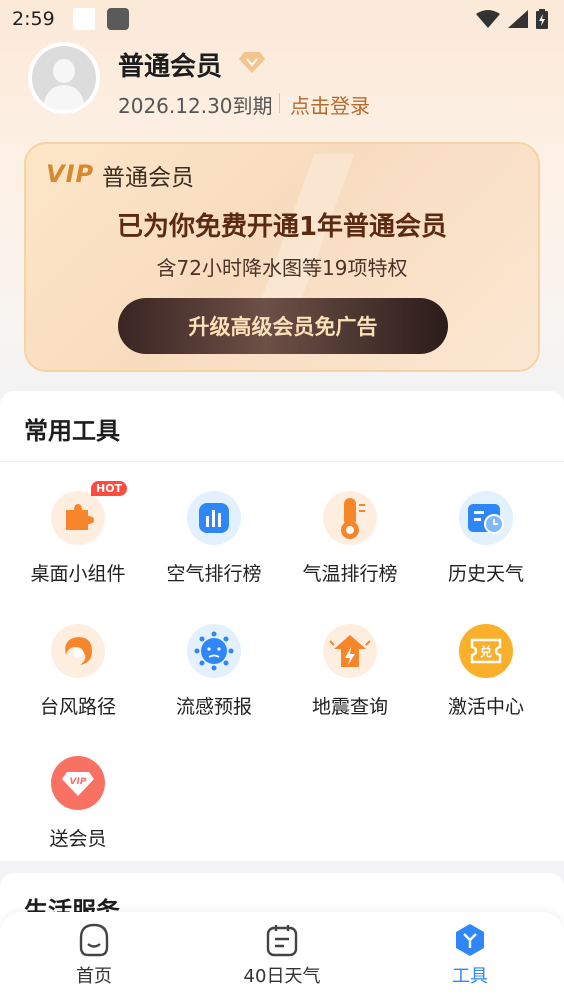 This screenshot has height=1004, width=564. Describe the element at coordinates (213, 707) in the screenshot. I see `tool-label: 流感预报` at that location.